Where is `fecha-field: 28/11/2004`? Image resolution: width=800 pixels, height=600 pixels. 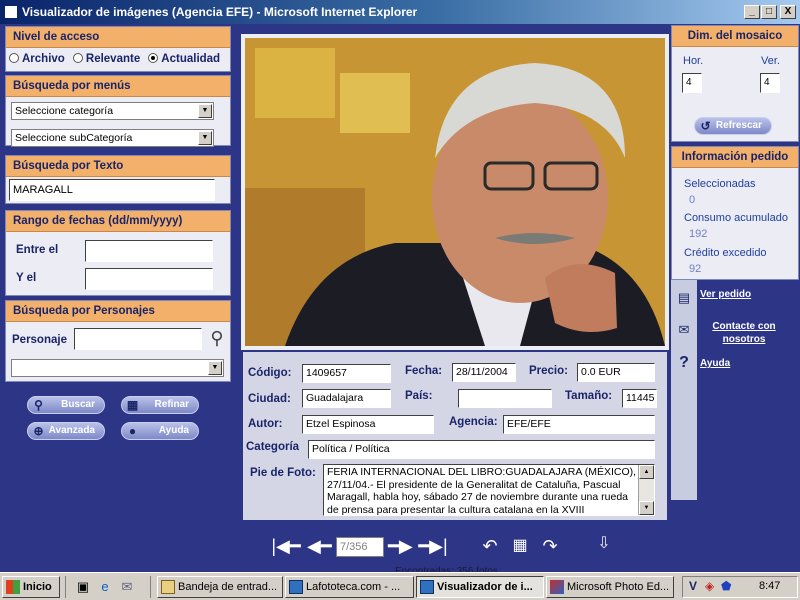
fecha-field: 28/11/2004 is located at coordinates (484, 372).